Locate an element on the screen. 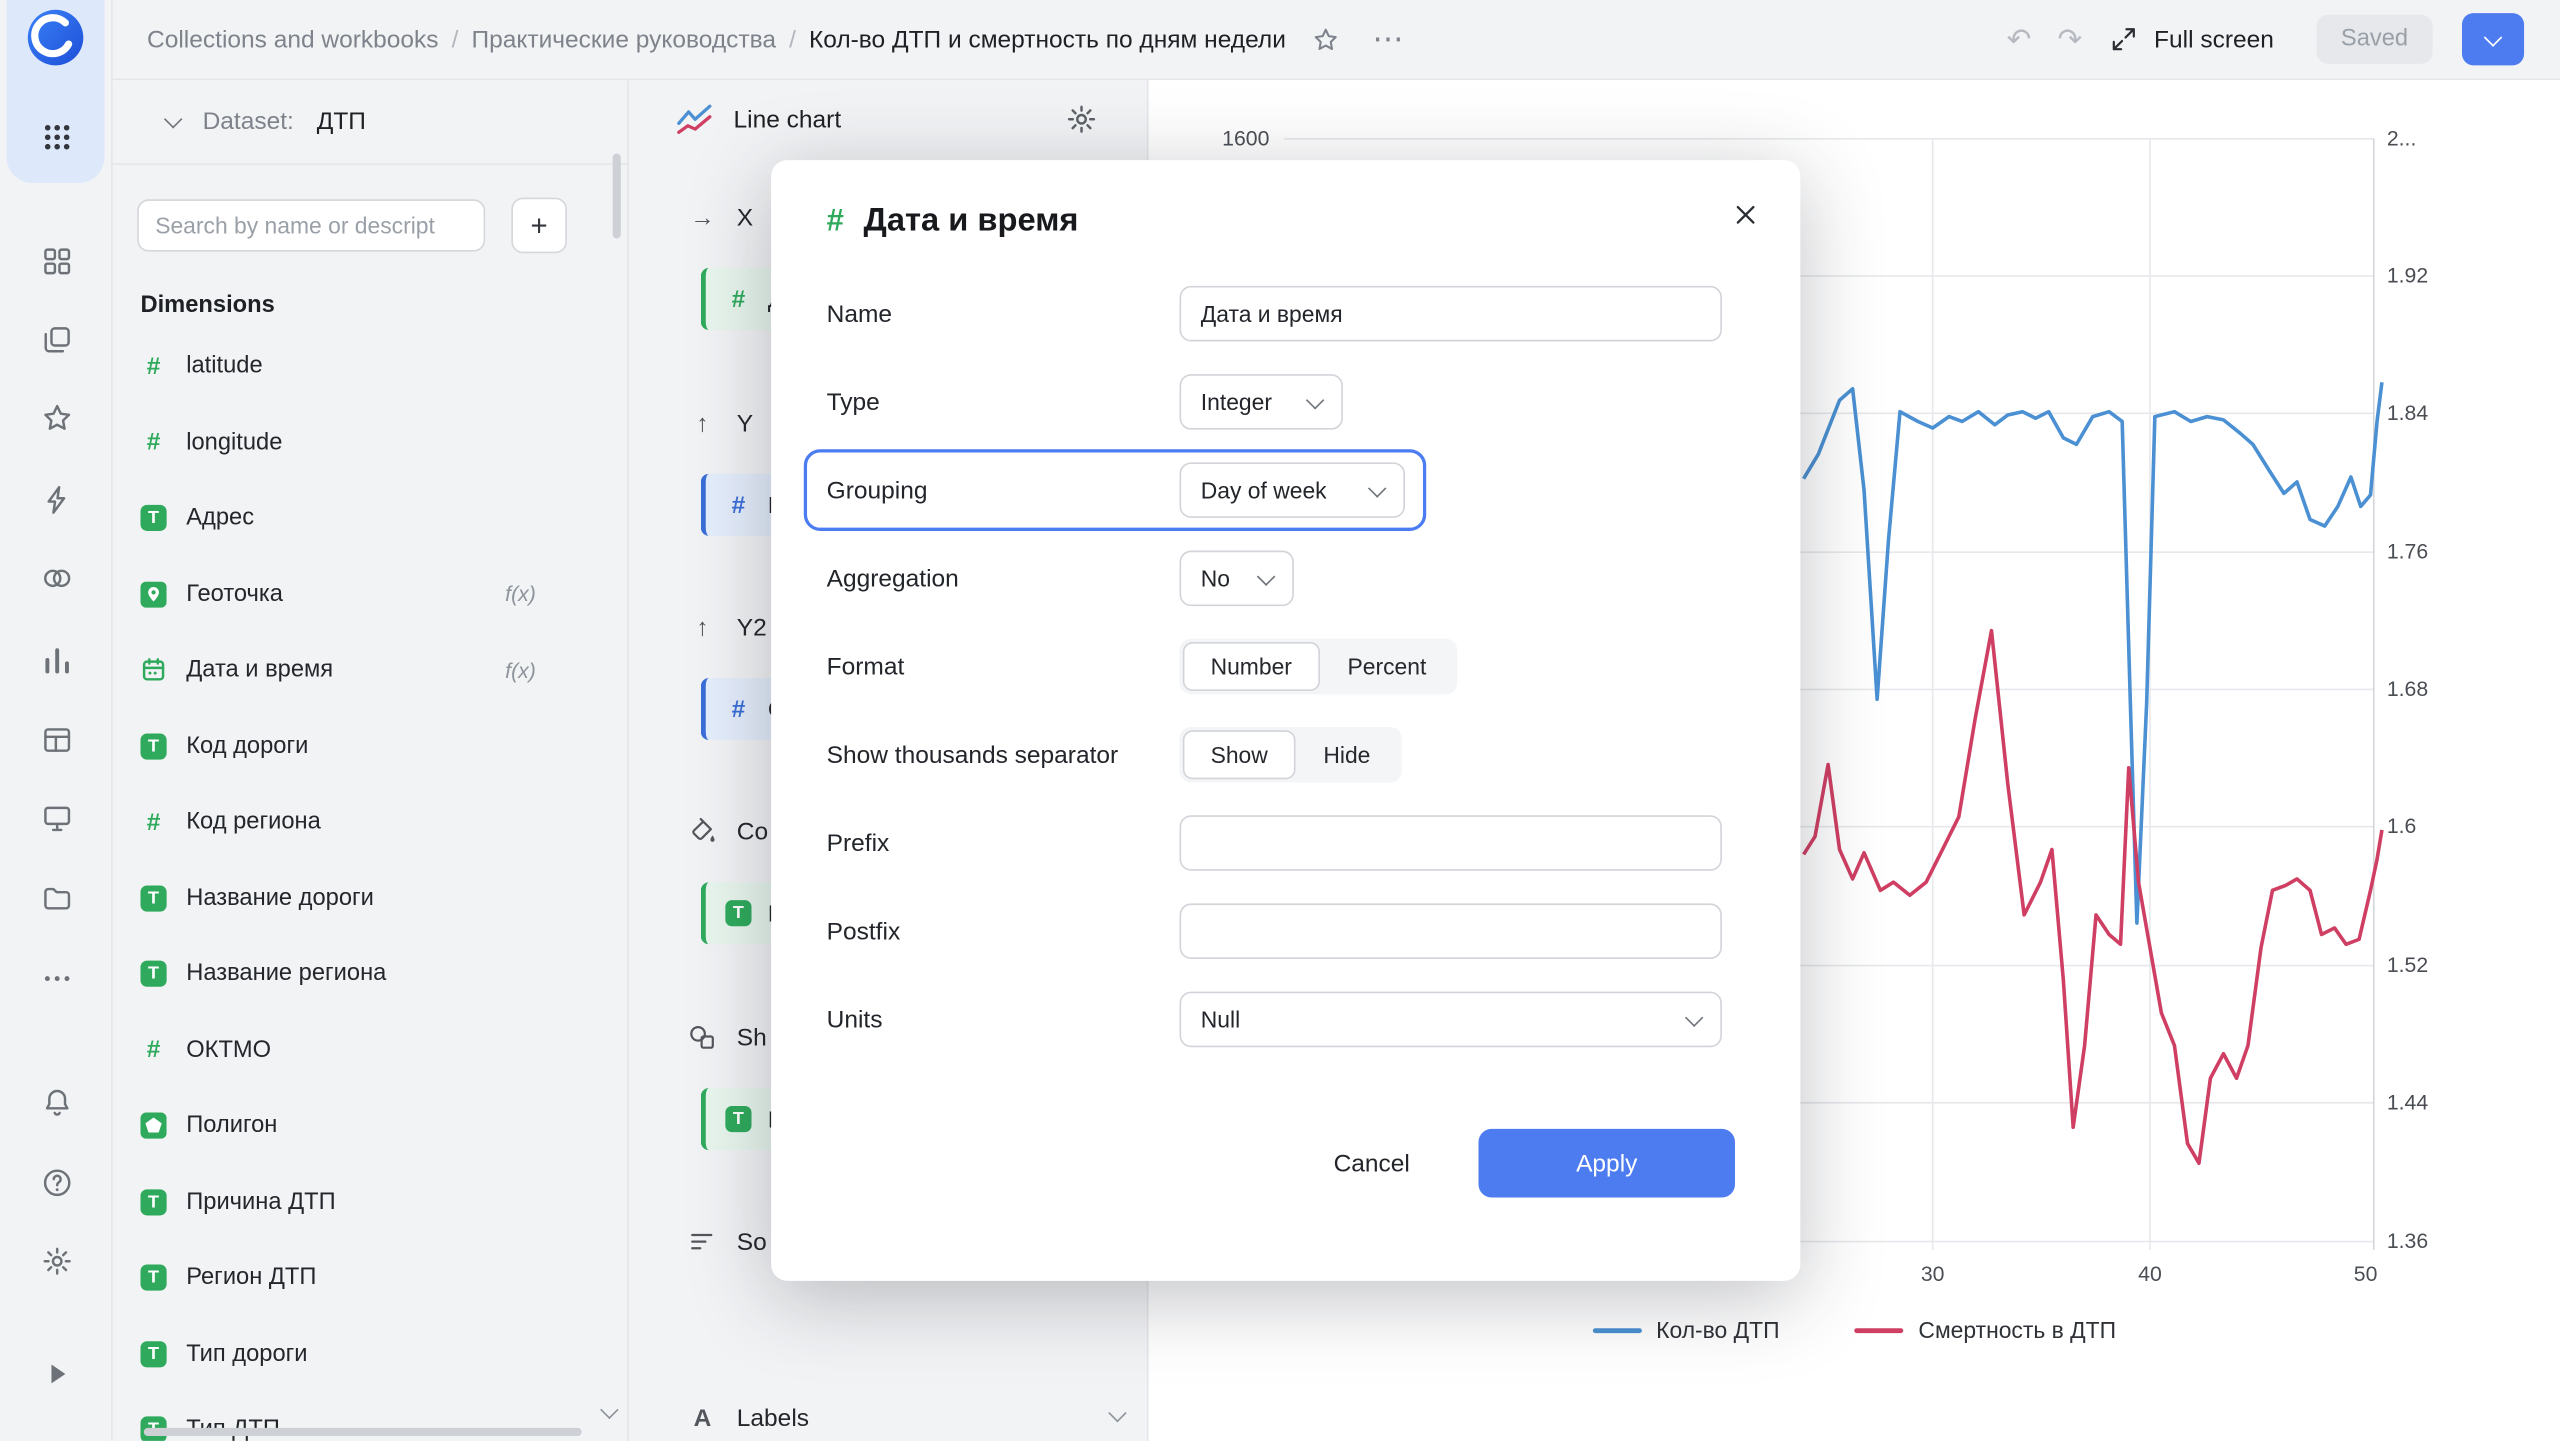  bell-icon is located at coordinates (57, 1103).